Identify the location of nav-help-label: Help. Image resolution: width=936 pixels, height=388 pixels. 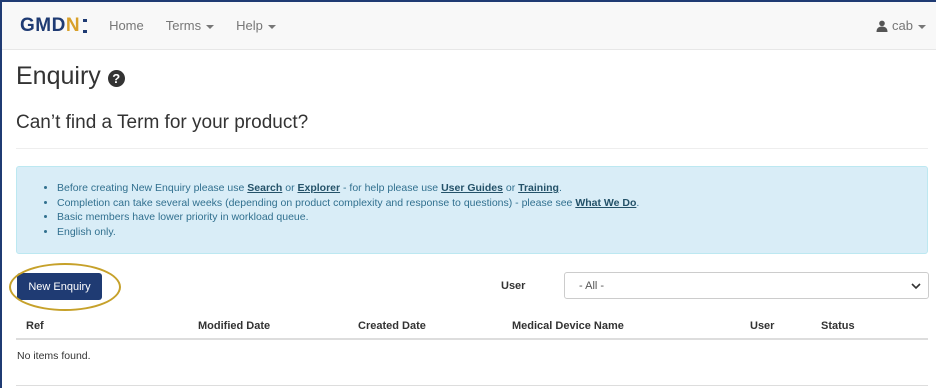
(249, 25).